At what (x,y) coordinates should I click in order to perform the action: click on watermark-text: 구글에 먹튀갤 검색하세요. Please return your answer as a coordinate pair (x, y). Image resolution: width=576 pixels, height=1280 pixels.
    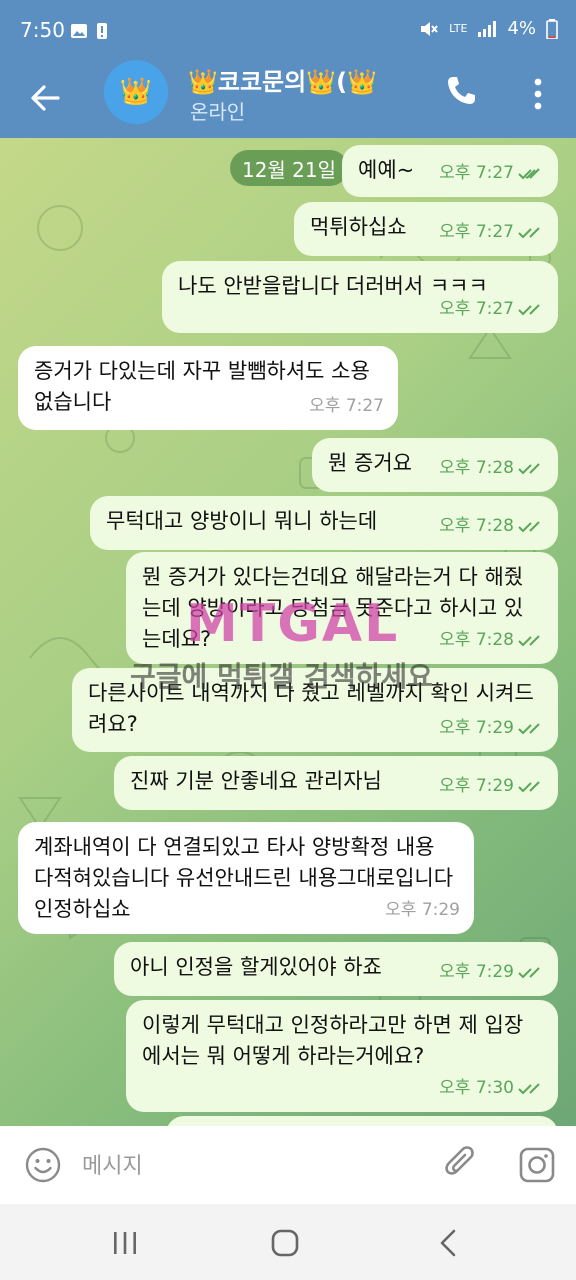
    Looking at the image, I should click on (281, 676).